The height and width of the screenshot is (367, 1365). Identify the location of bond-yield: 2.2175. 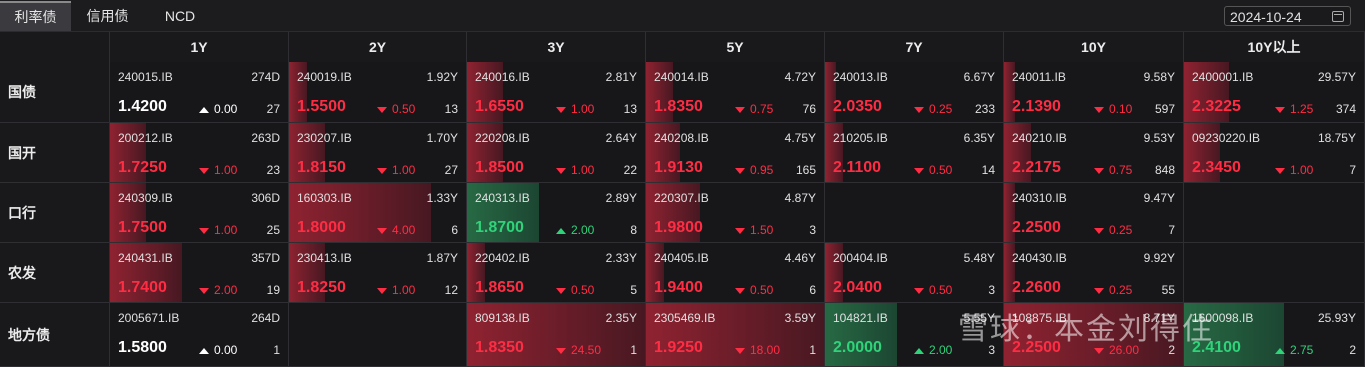
(1036, 167).